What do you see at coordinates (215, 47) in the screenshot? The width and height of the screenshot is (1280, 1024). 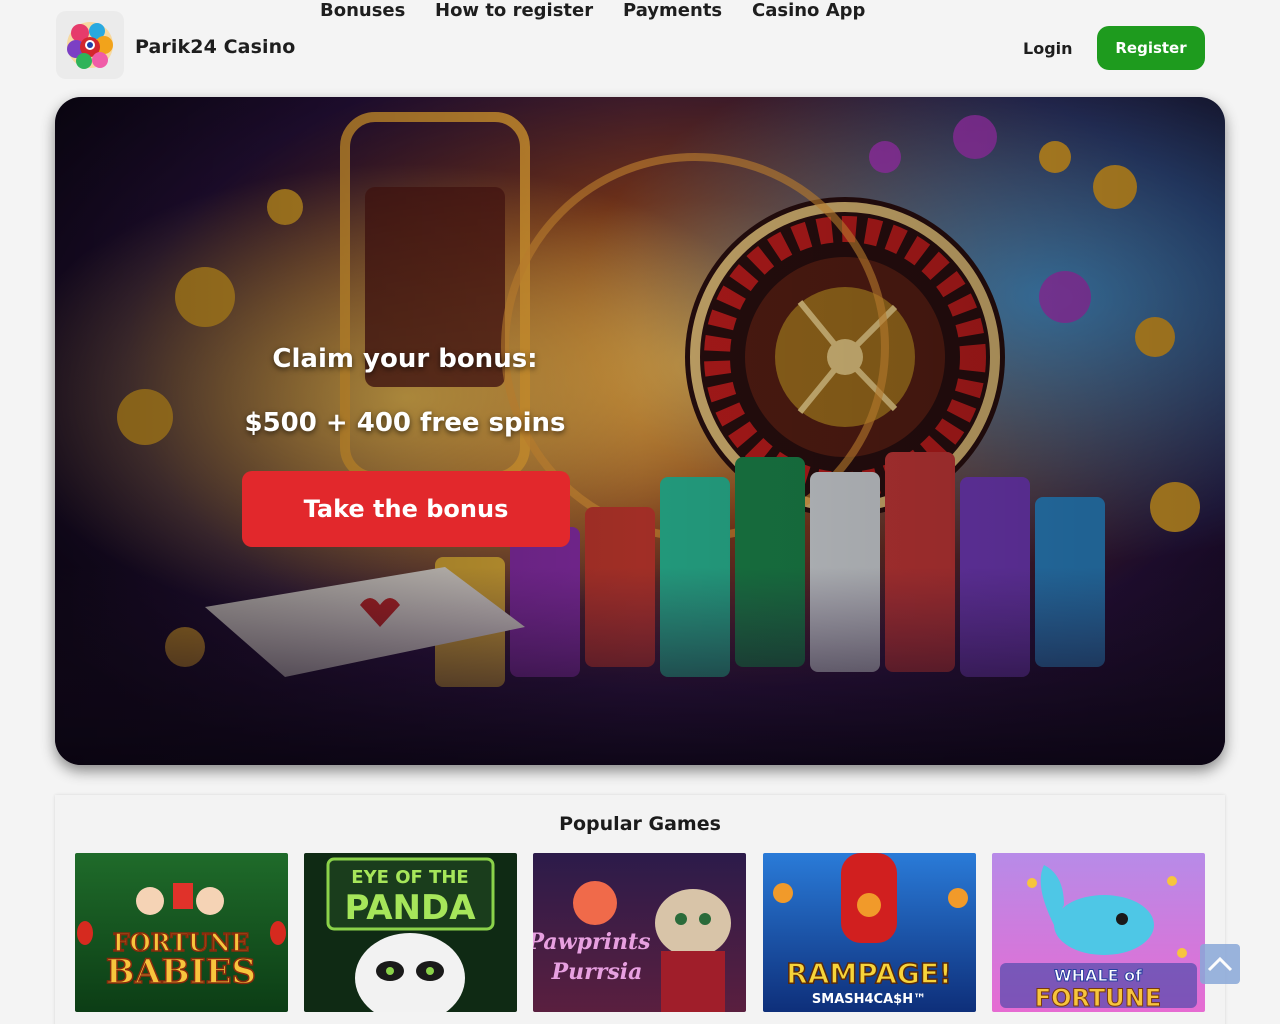 I see `brand-name: Parik24 Casino` at bounding box center [215, 47].